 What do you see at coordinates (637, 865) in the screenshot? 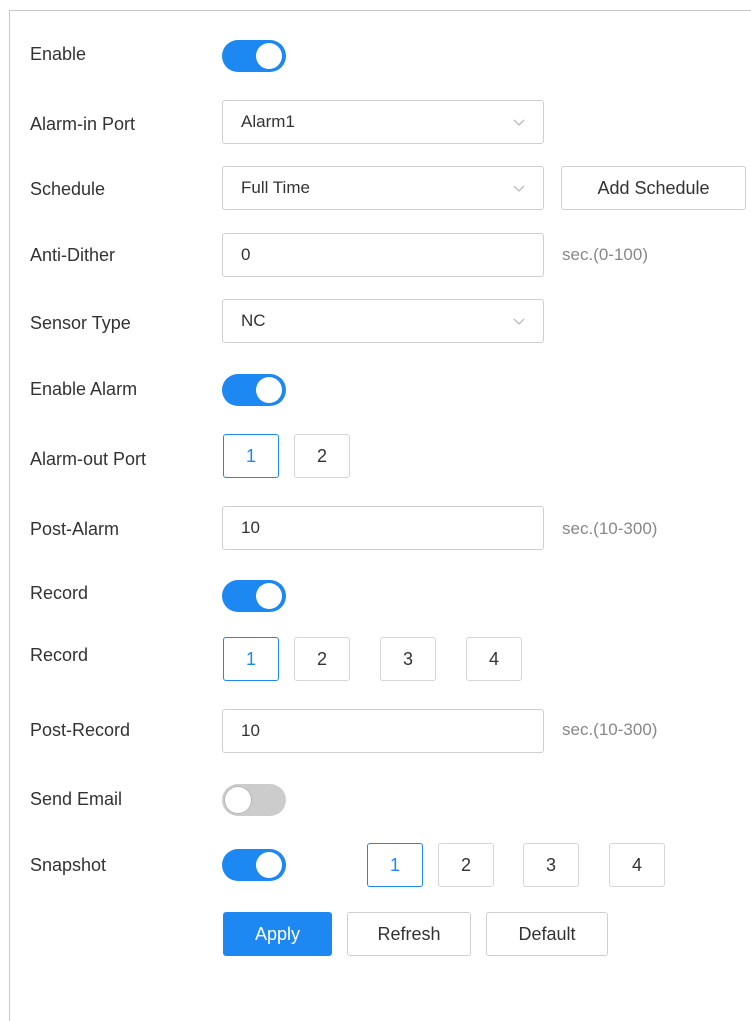
I see `snapshot-channel-4: 4` at bounding box center [637, 865].